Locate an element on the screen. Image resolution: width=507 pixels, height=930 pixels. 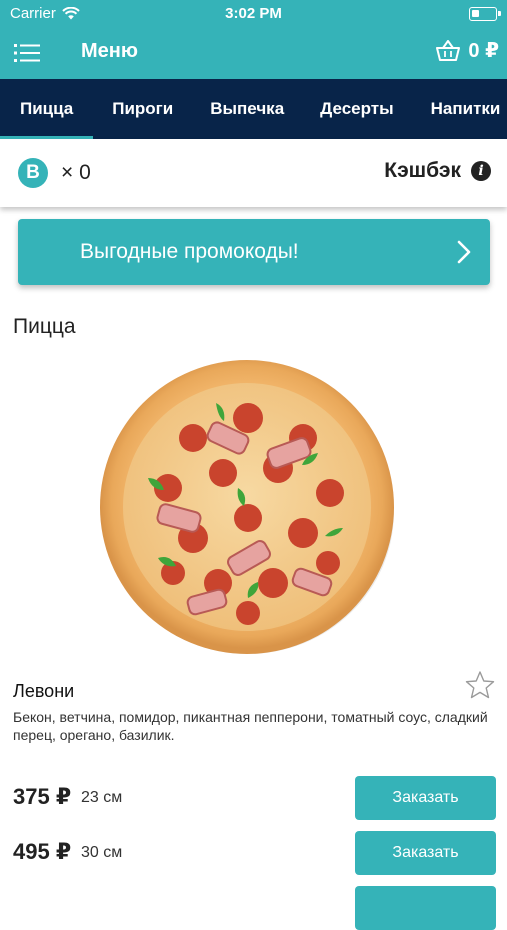
bonus-coin-icon: B is located at coordinates (33, 173).